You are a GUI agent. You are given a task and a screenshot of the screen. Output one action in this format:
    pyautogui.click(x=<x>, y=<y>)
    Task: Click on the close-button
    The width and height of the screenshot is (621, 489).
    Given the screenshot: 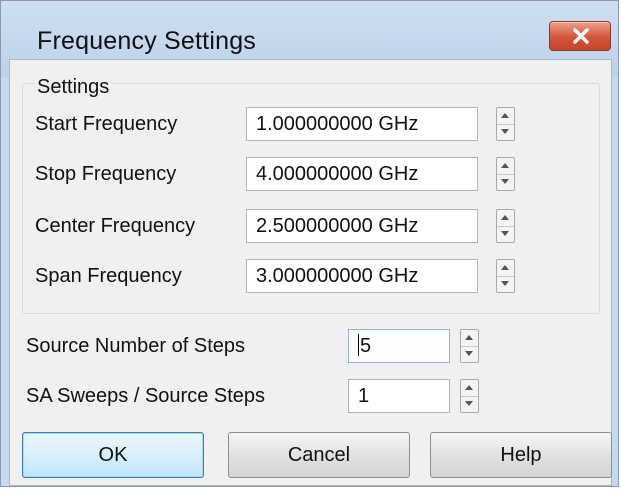 What is the action you would take?
    pyautogui.click(x=580, y=36)
    